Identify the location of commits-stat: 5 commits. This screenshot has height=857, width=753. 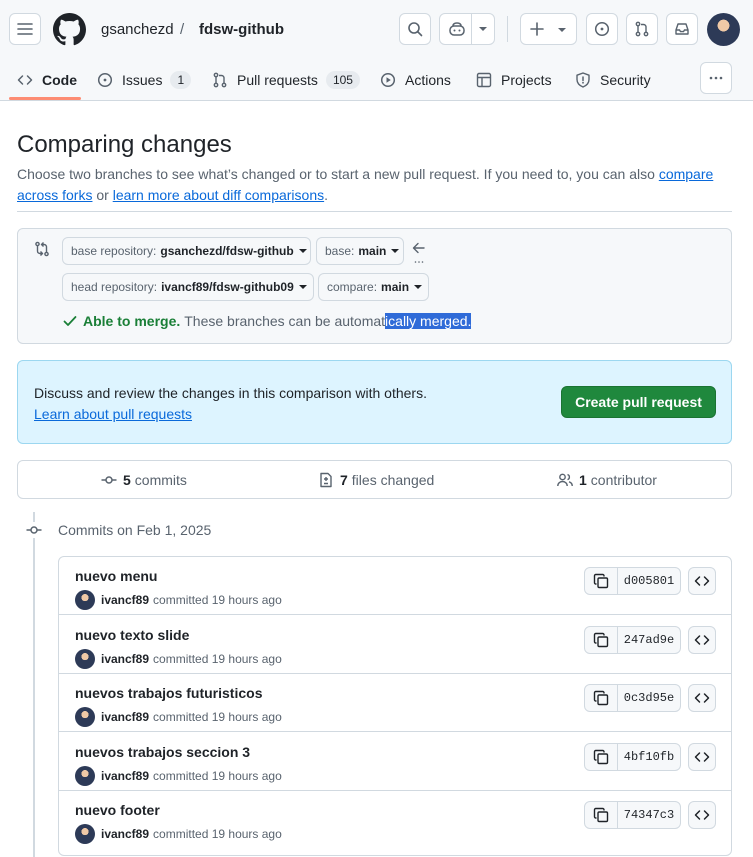
(144, 480).